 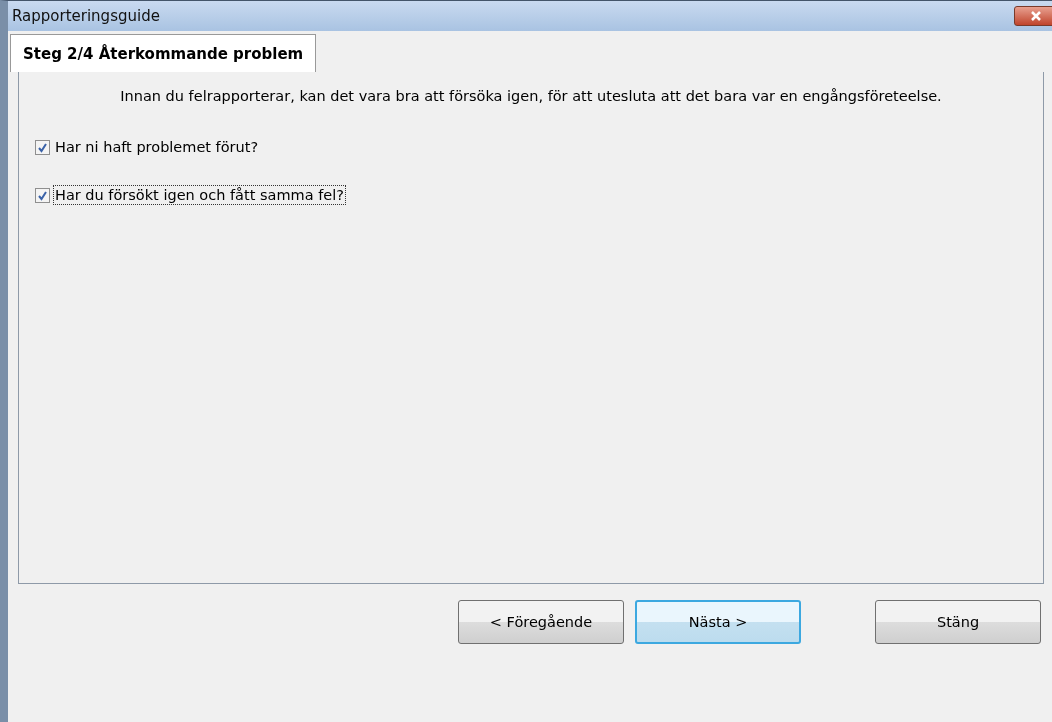 I want to click on close-button, so click(x=1033, y=16).